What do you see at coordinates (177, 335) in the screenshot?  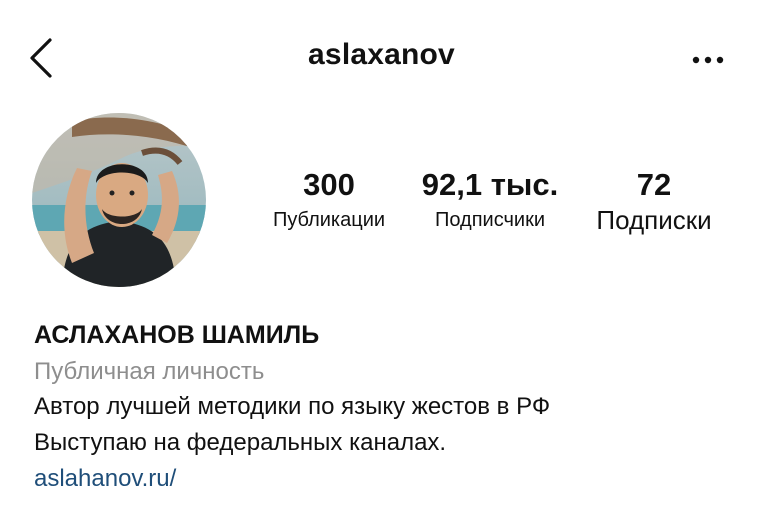 I see `profile-full-name: АСЛАХАНОВ ШАМИЛЬ` at bounding box center [177, 335].